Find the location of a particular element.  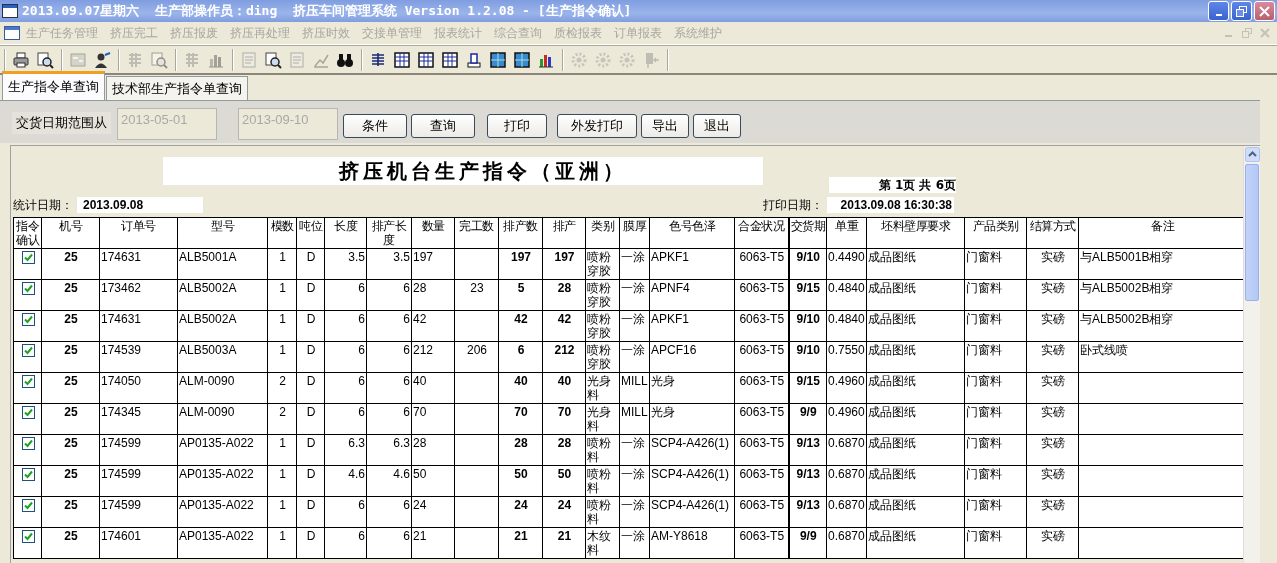

toolbar-button: 退出 is located at coordinates (717, 126).